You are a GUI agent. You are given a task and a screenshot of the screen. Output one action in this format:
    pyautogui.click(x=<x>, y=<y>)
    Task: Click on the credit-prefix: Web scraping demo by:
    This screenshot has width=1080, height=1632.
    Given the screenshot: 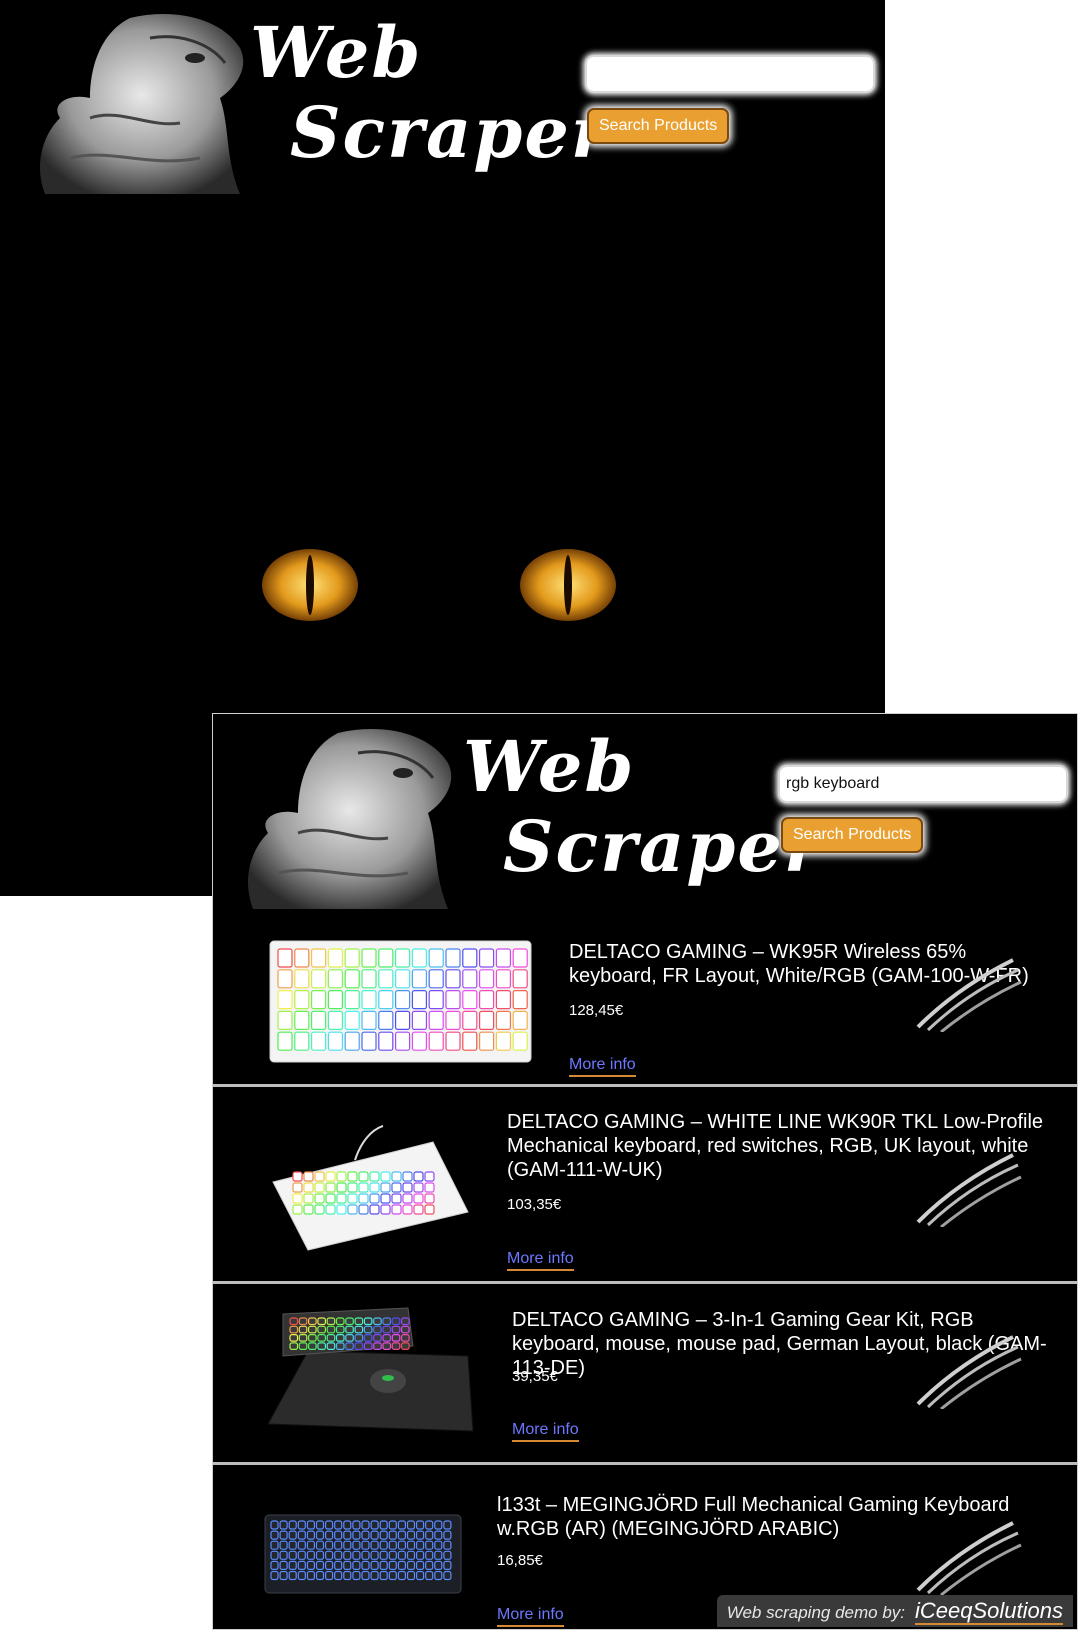 What is the action you would take?
    pyautogui.click(x=816, y=1612)
    